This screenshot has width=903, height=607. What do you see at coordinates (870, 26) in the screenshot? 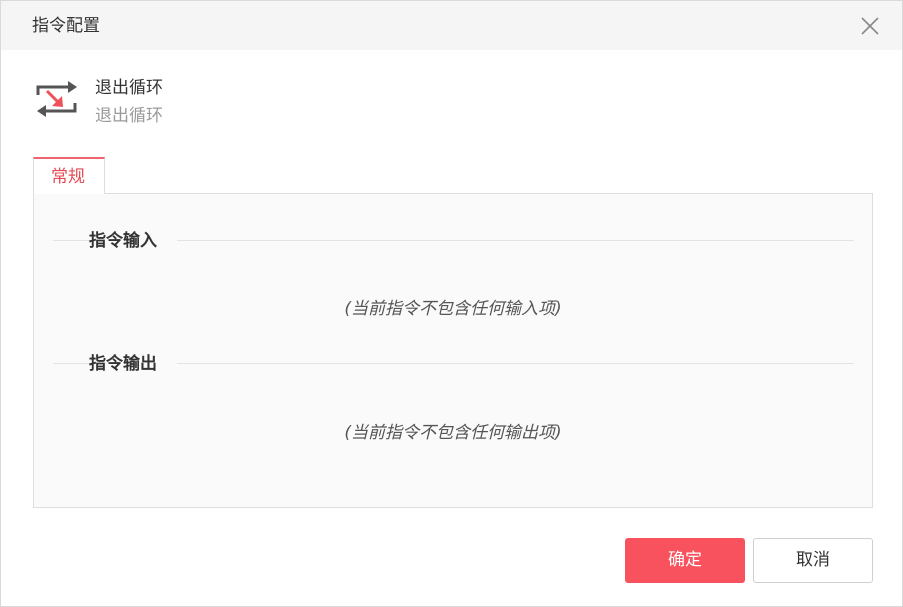
I see `close-icon` at bounding box center [870, 26].